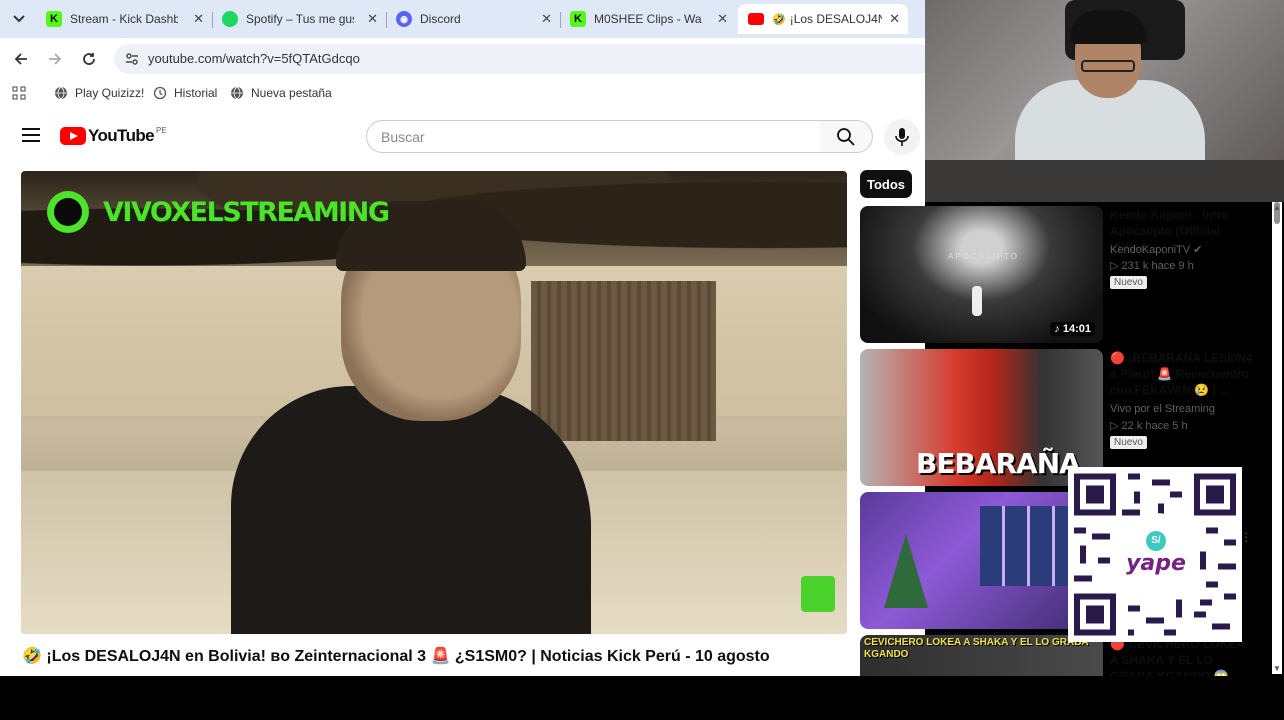  I want to click on address-bar: youtube.com/watch?v=5fQTAtGdcqo, so click(519, 59).